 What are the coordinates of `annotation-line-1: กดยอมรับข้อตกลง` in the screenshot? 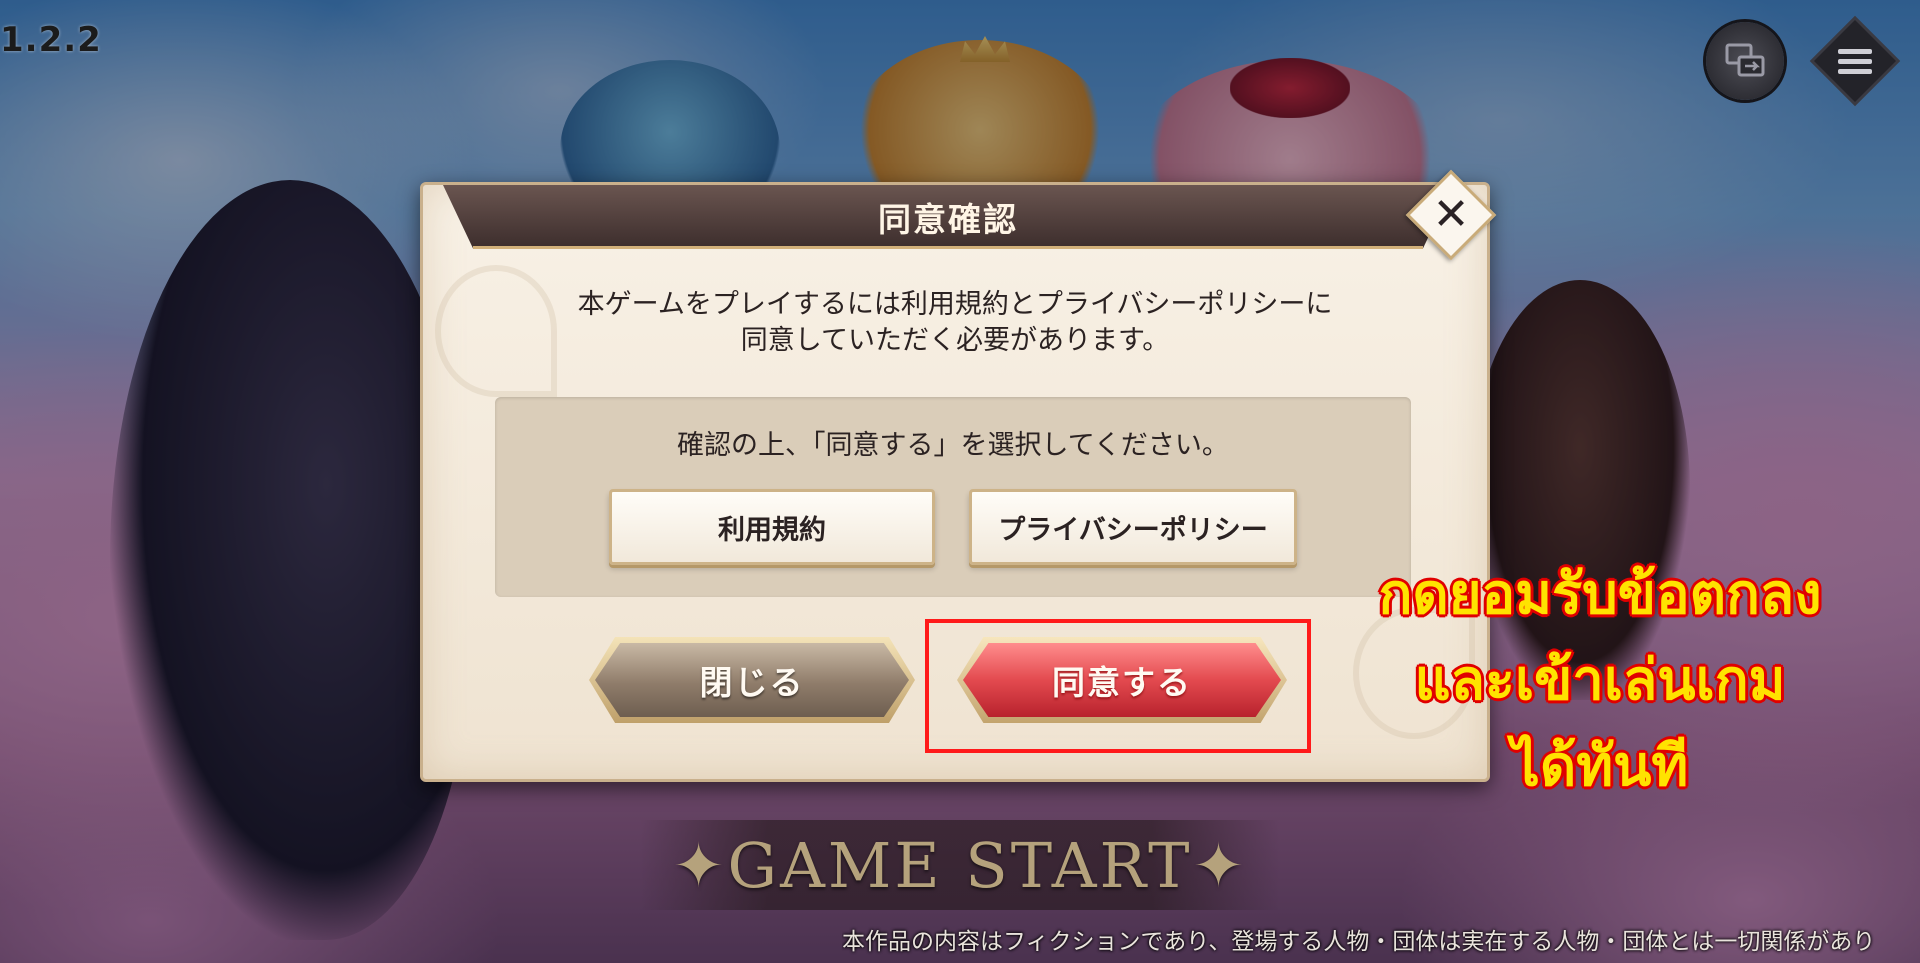 It's located at (1600, 594).